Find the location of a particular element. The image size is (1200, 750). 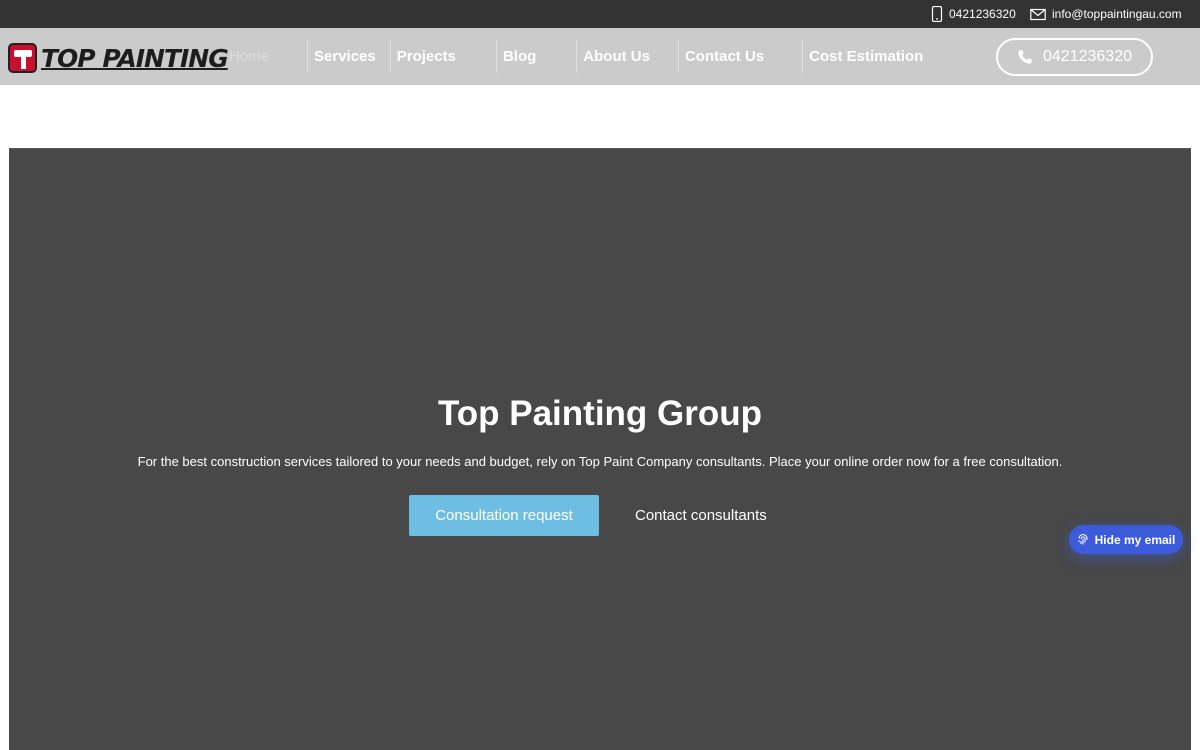

nav-item-home: Home is located at coordinates (258, 56).